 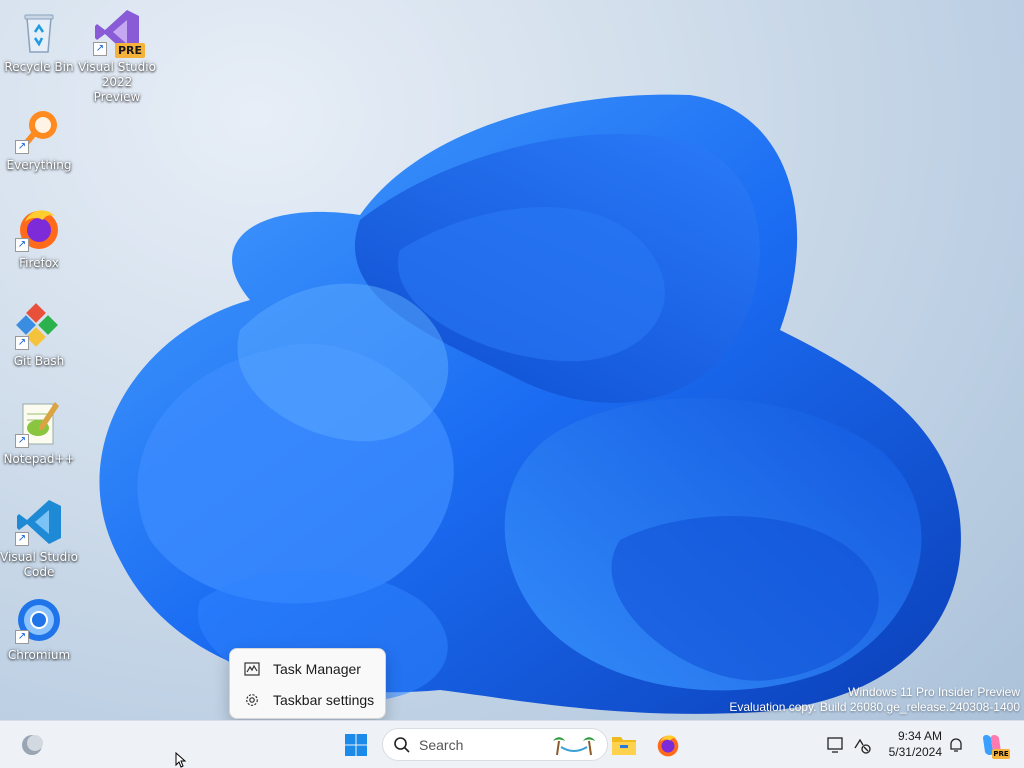 What do you see at coordinates (39, 130) in the screenshot?
I see `everything-search-icon: ↗` at bounding box center [39, 130].